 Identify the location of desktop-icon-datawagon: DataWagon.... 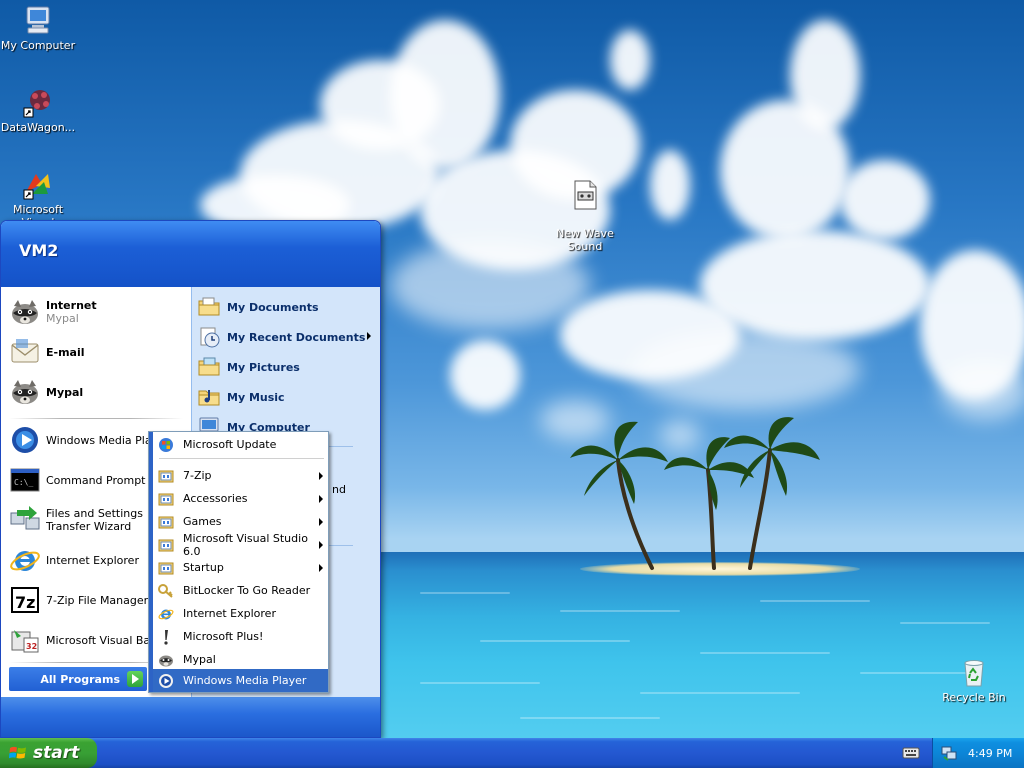
(40, 110).